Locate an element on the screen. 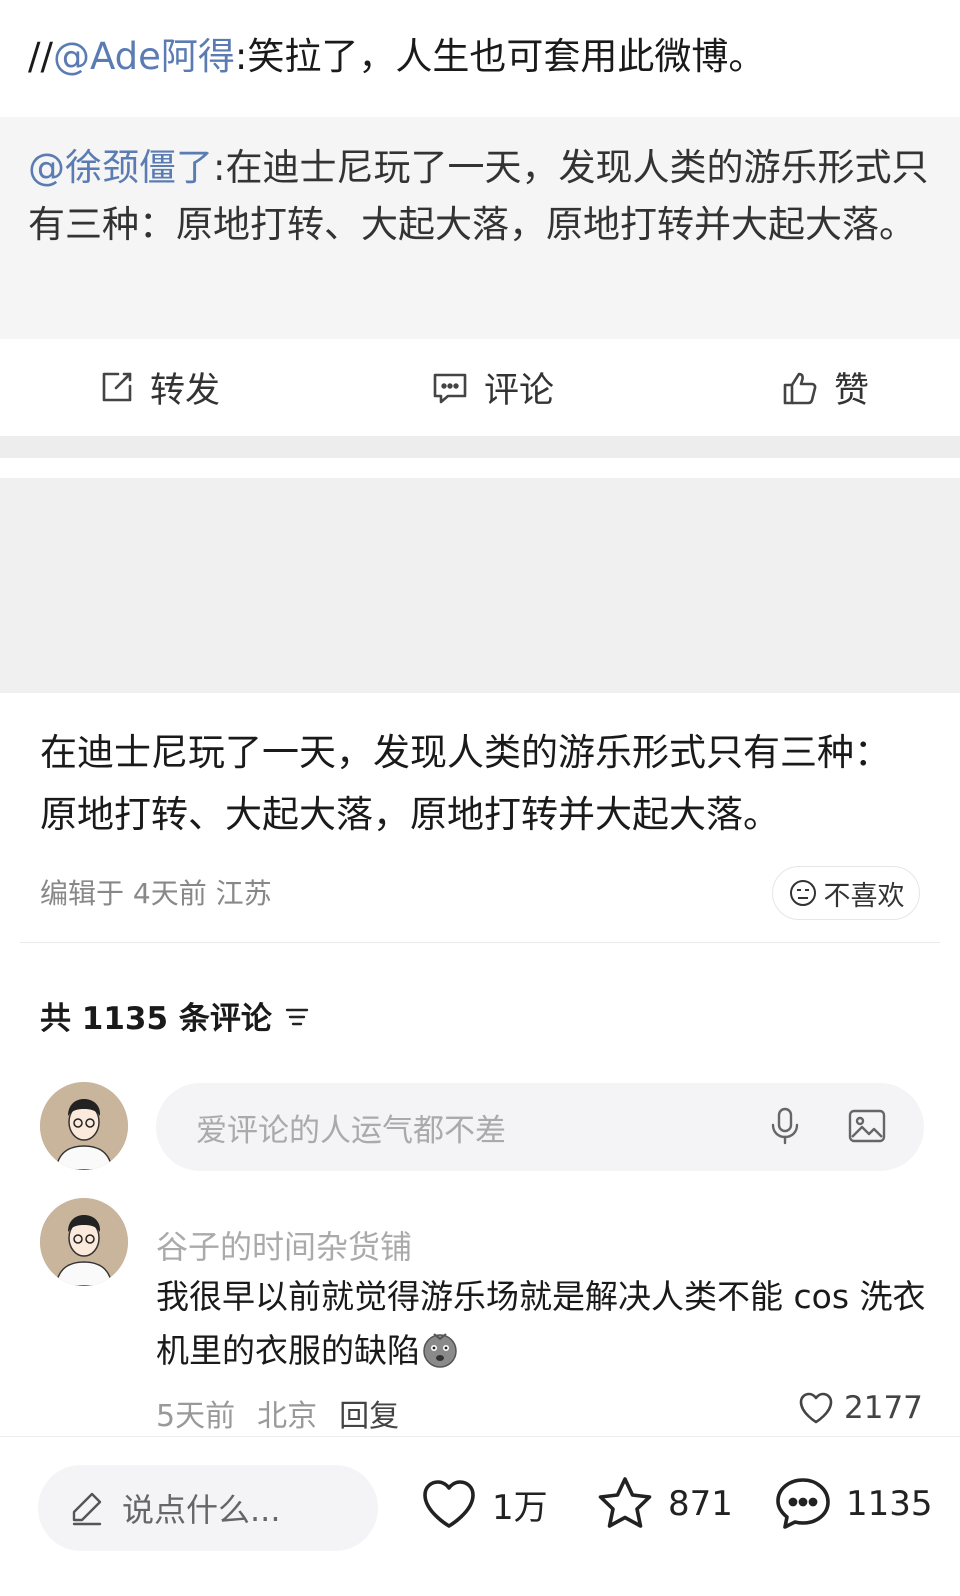 The height and width of the screenshot is (1596, 960). comment-meta: 5天前 北京 回复 is located at coordinates (277, 1413).